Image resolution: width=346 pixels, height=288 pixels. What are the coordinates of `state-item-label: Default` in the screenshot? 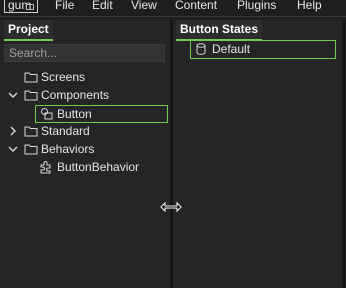 It's located at (231, 49).